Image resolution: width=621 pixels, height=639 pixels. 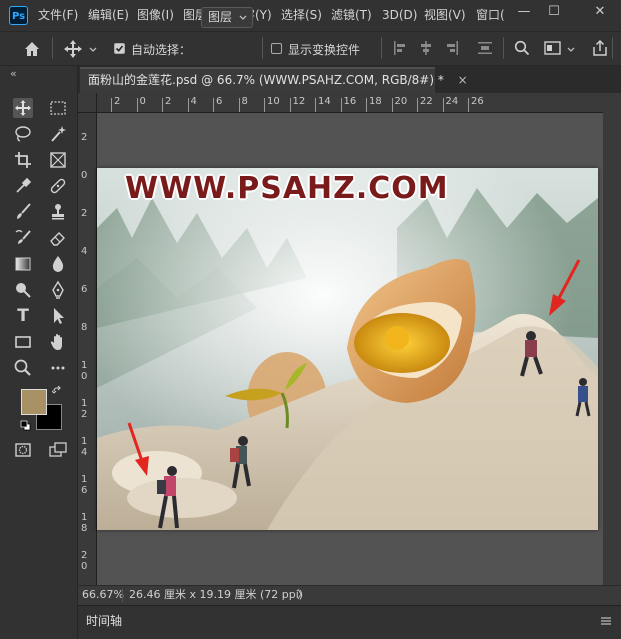 What do you see at coordinates (612, 339) in the screenshot?
I see `vertical-scrollbar` at bounding box center [612, 339].